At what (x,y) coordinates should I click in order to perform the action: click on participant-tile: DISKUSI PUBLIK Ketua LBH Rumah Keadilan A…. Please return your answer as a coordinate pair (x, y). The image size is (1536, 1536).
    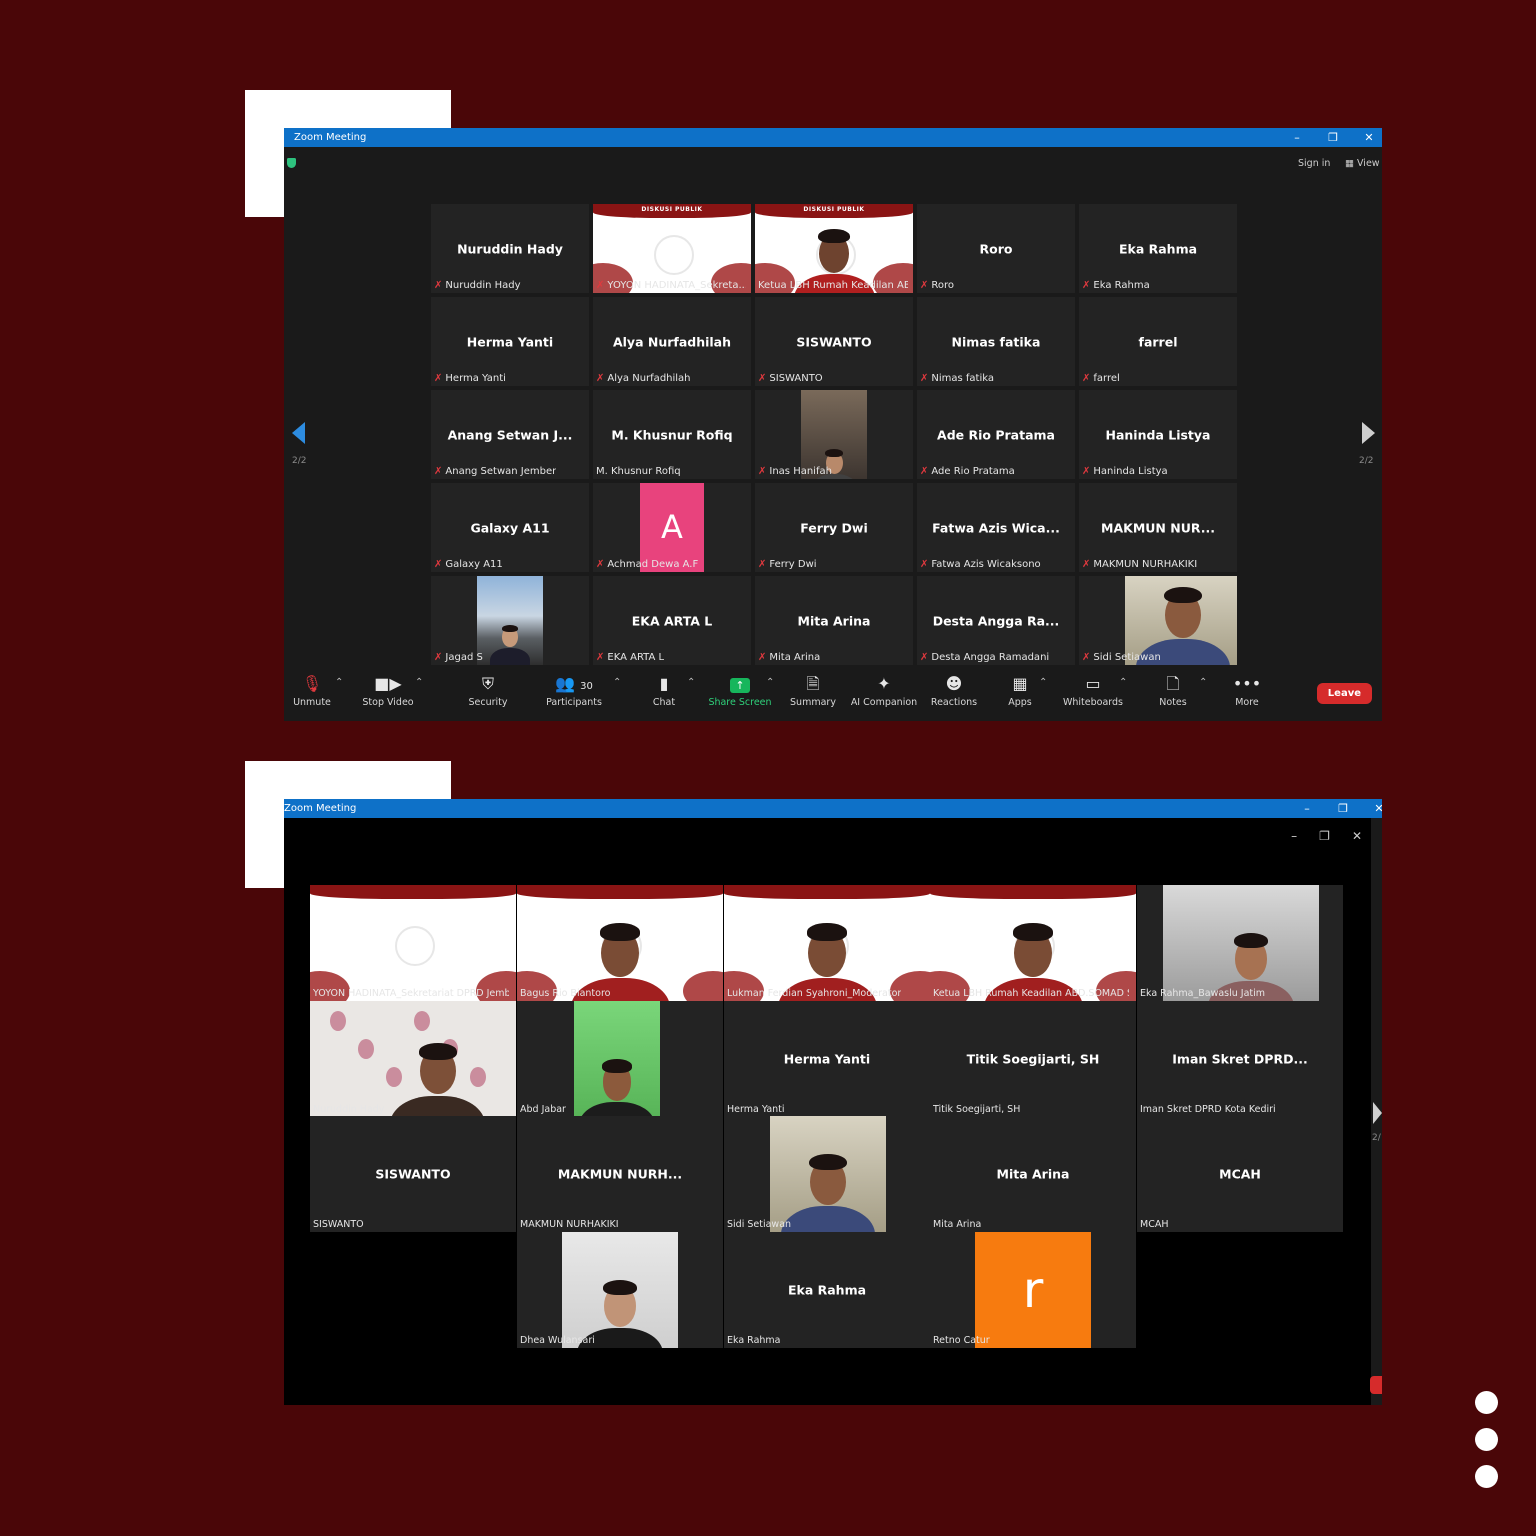
    Looking at the image, I should click on (834, 248).